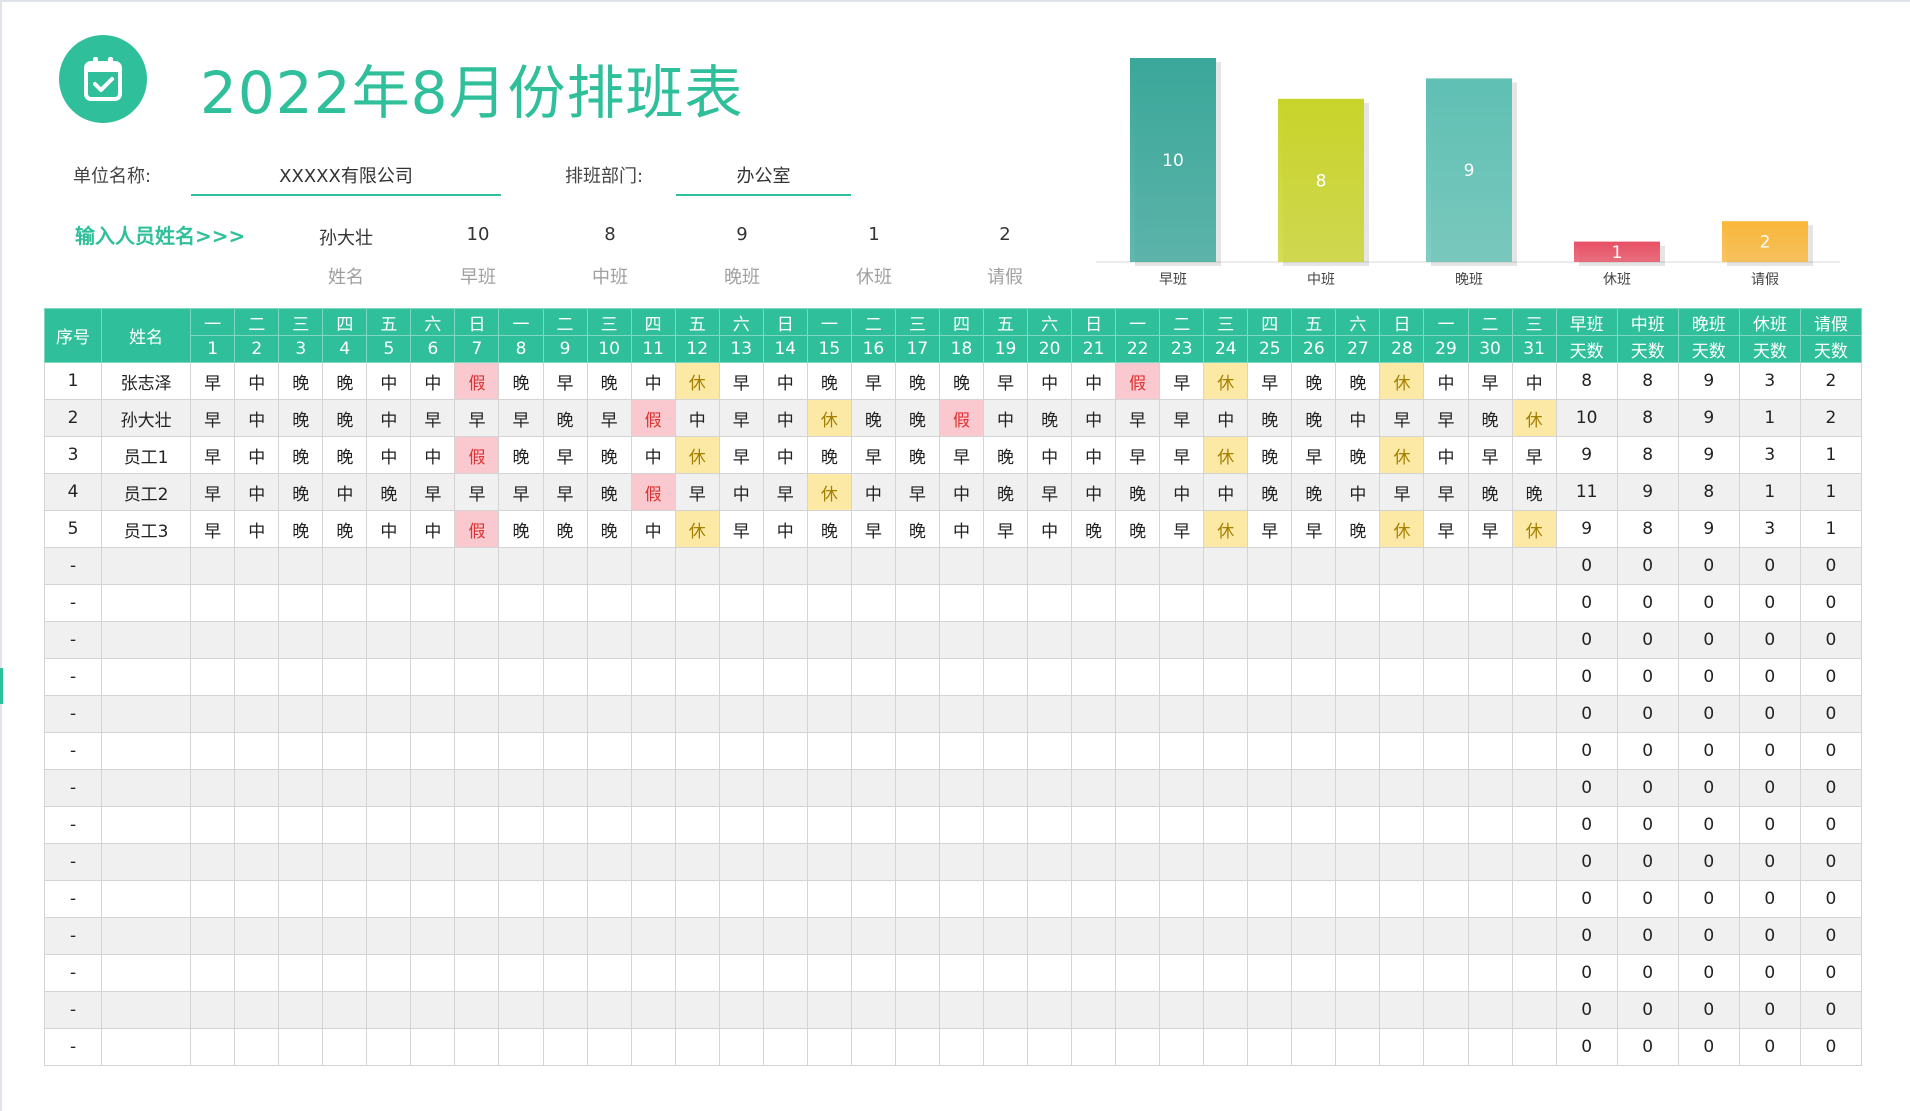  I want to click on shift-cell: 假, so click(477, 381).